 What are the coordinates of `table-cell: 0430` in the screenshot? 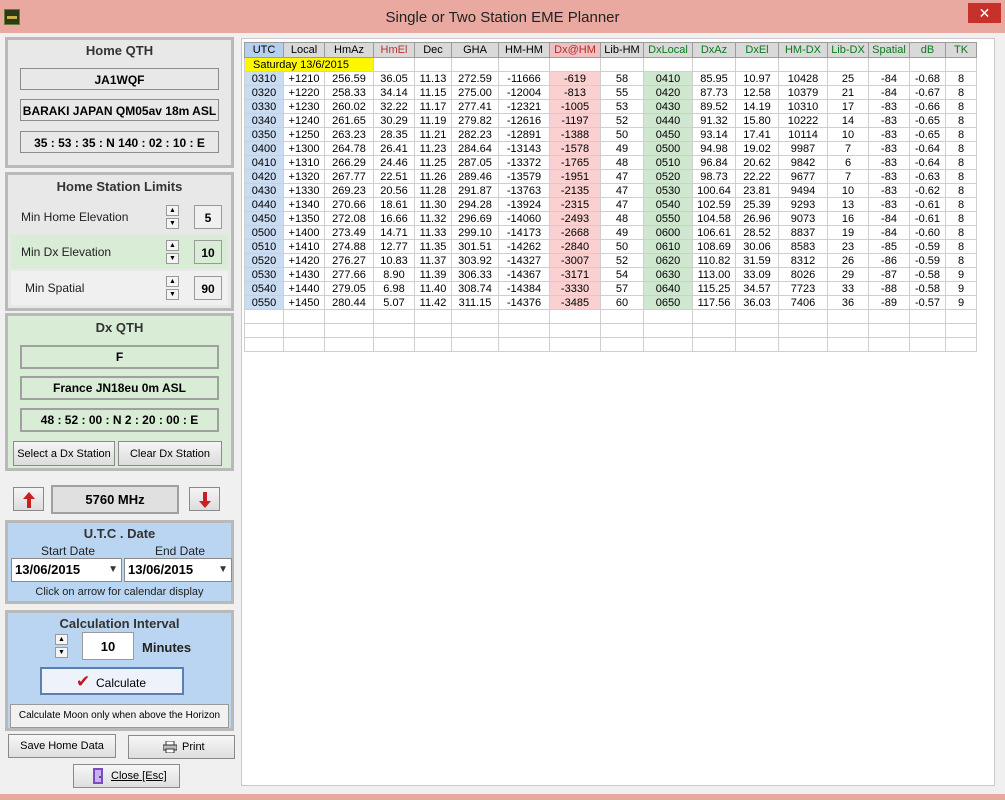 It's located at (668, 106).